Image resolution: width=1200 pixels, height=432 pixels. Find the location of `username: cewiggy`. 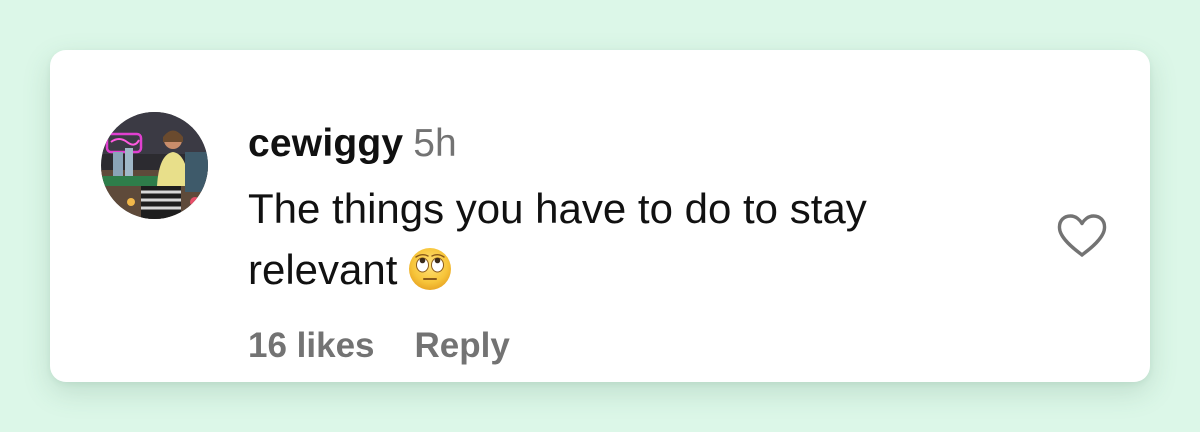

username: cewiggy is located at coordinates (325, 143).